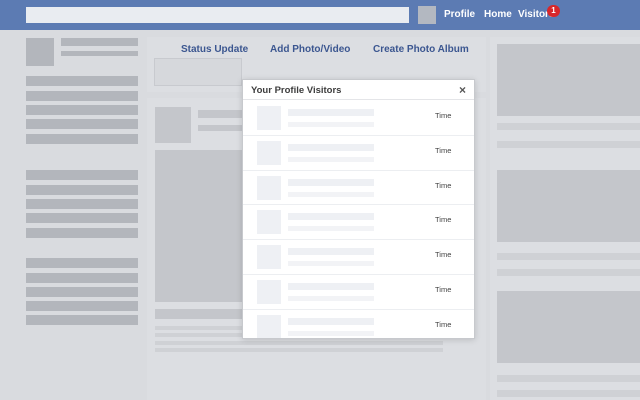 This screenshot has height=400, width=640. Describe the element at coordinates (220, 128) in the screenshot. I see `feed-post-subtitle-placeholder` at that location.